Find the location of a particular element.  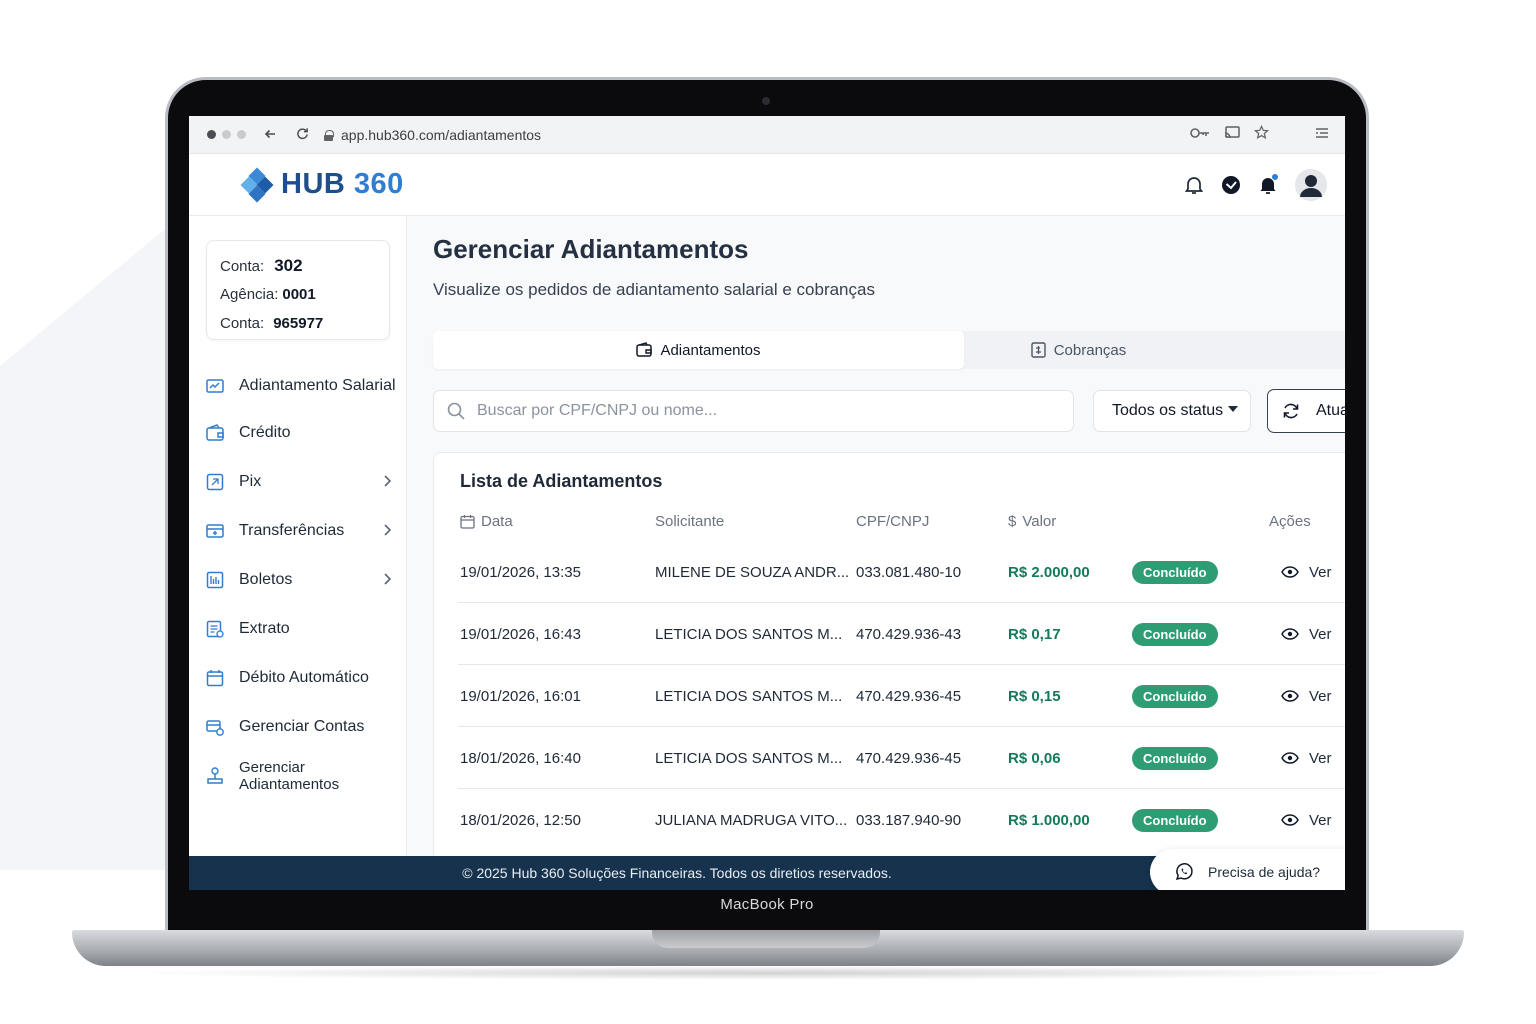

tab-cobrancas: Cobranças is located at coordinates (1154, 350).